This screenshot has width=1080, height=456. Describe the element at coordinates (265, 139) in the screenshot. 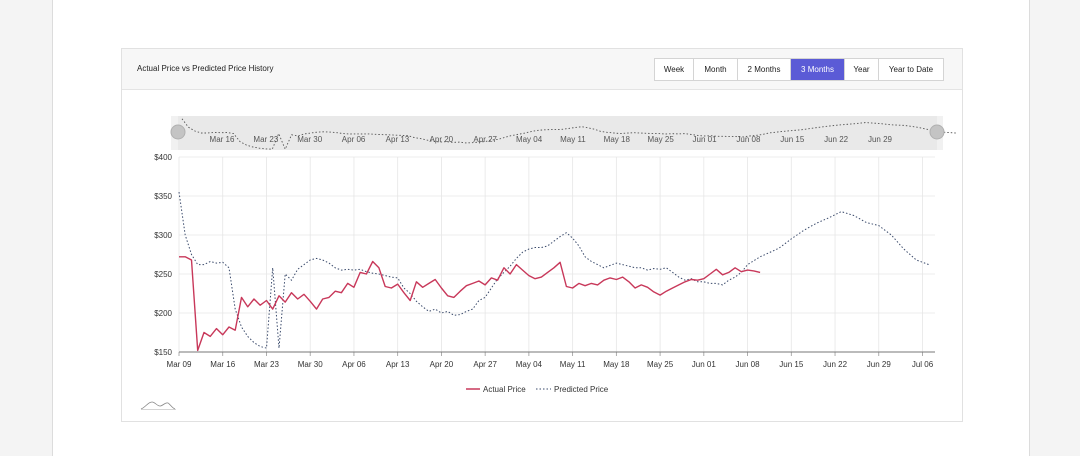

I see `navigator-tick-label: Mar 23` at that location.